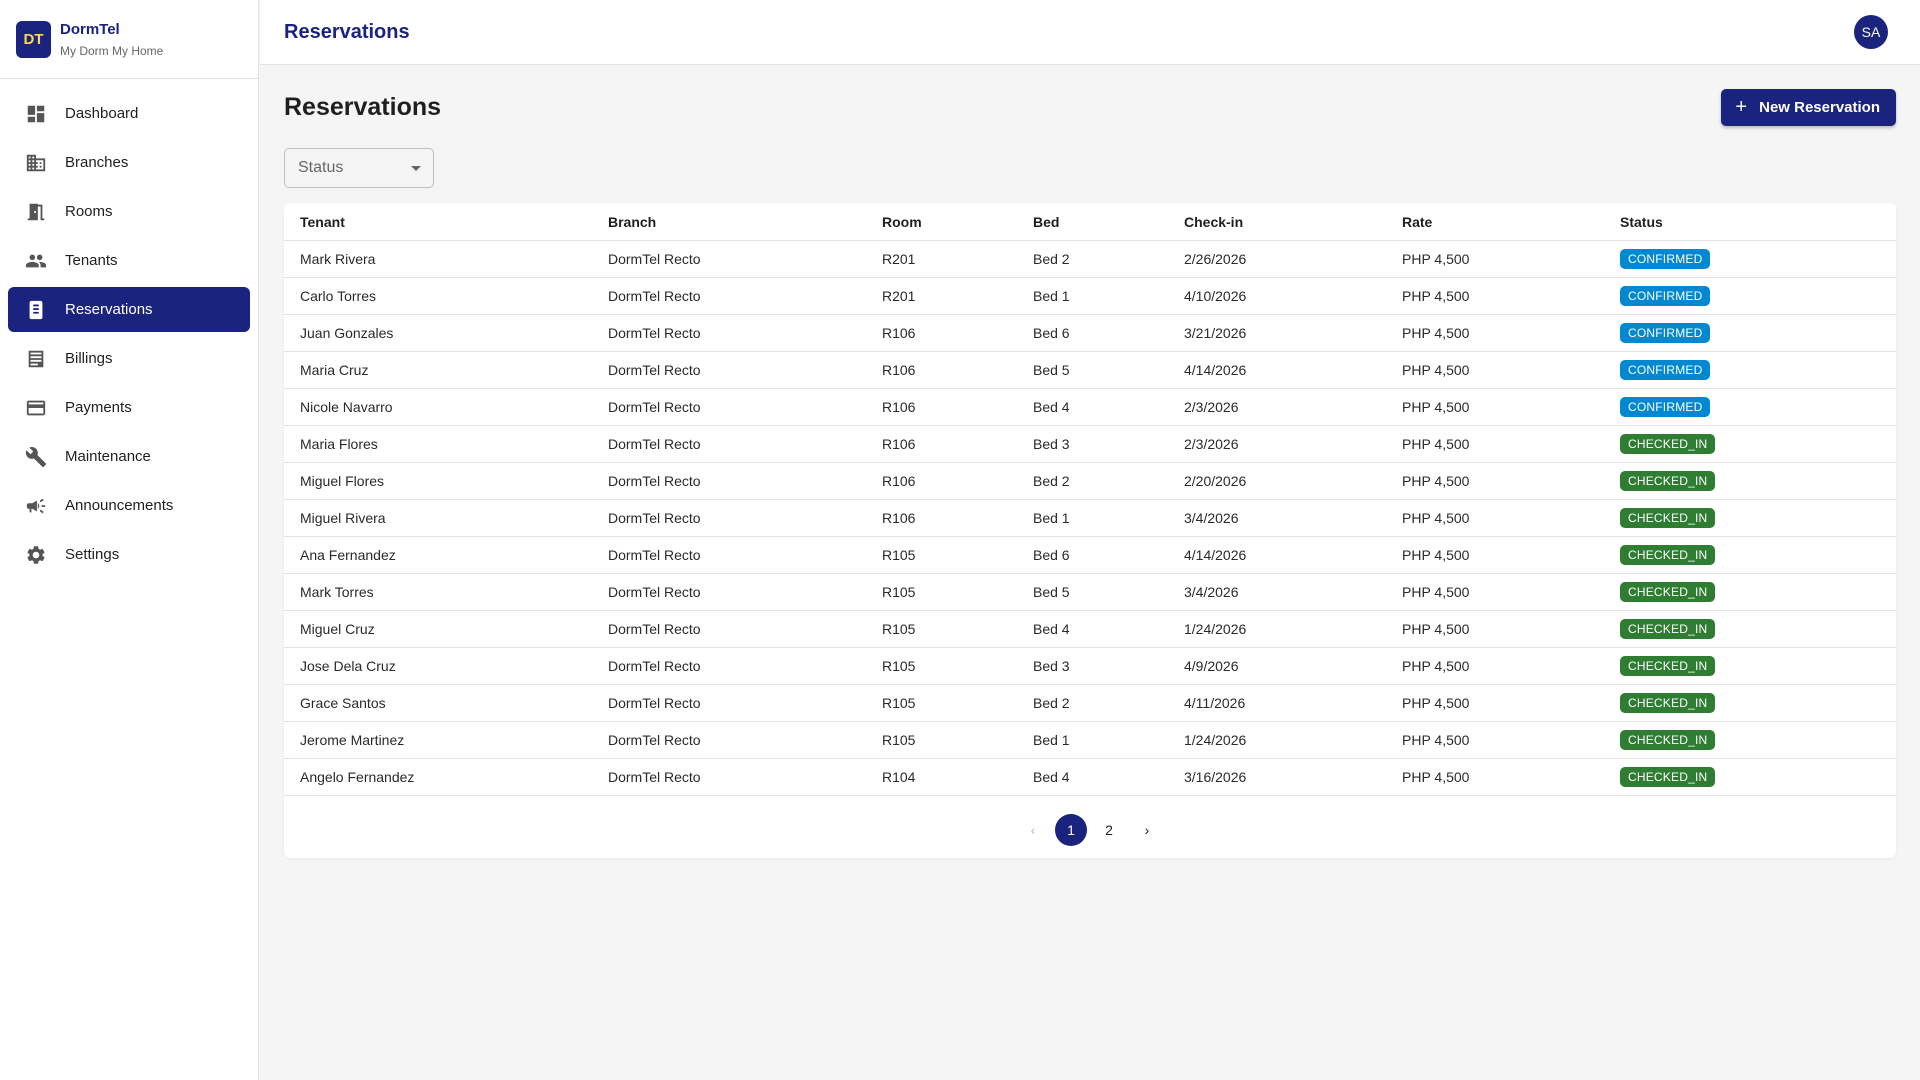 This screenshot has height=1080, width=1920. I want to click on megaphone-icon, so click(36, 506).